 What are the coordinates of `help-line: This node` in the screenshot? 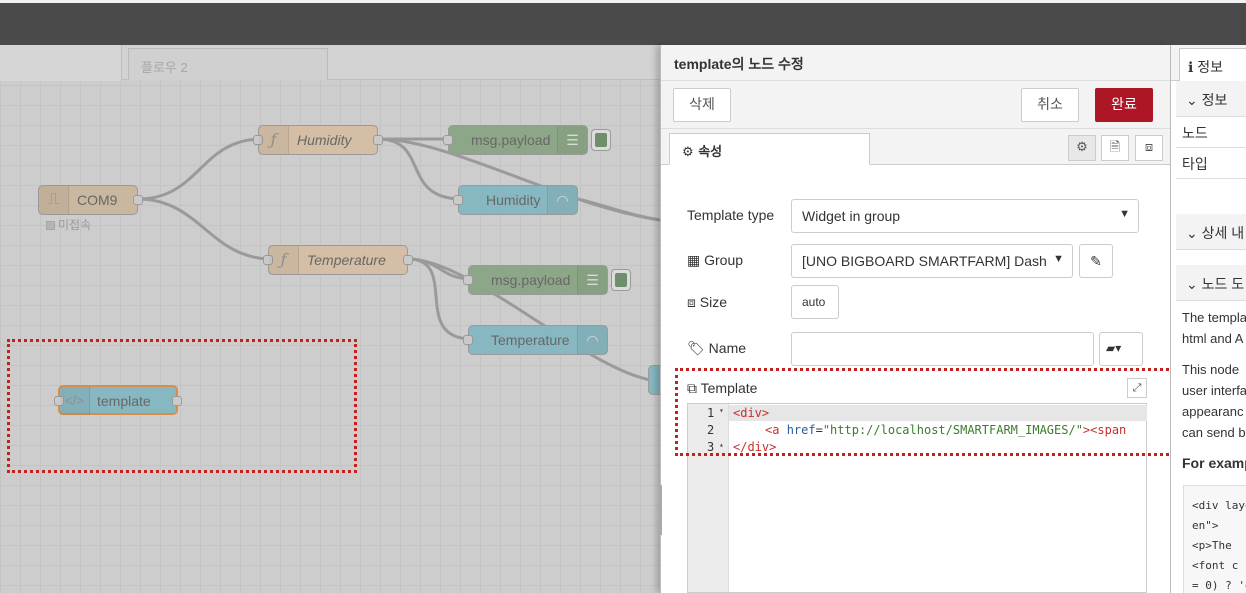 It's located at (1211, 369).